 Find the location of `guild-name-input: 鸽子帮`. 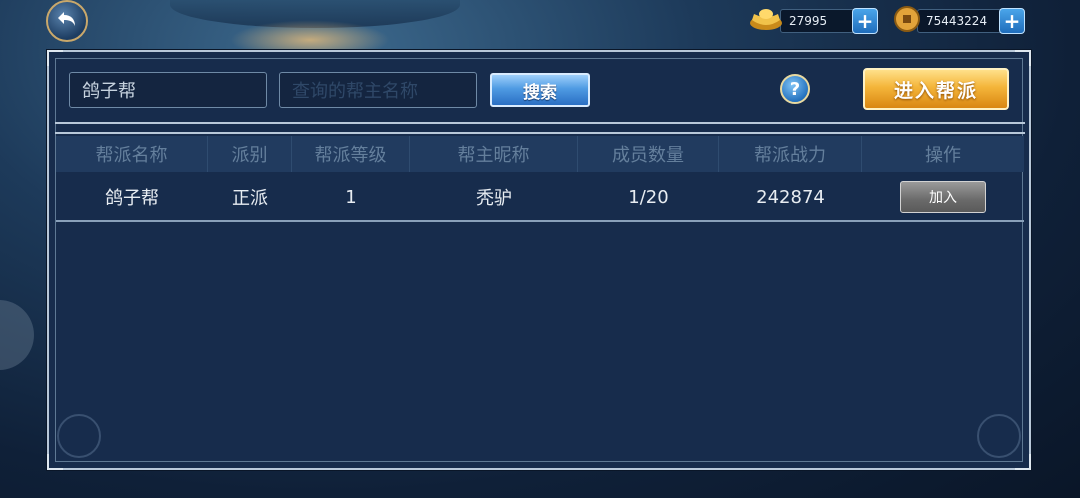

guild-name-input: 鸽子帮 is located at coordinates (168, 90).